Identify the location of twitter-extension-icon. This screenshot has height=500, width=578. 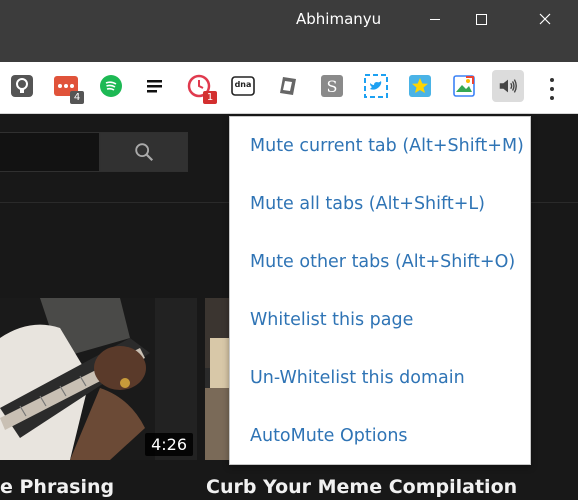
(376, 86).